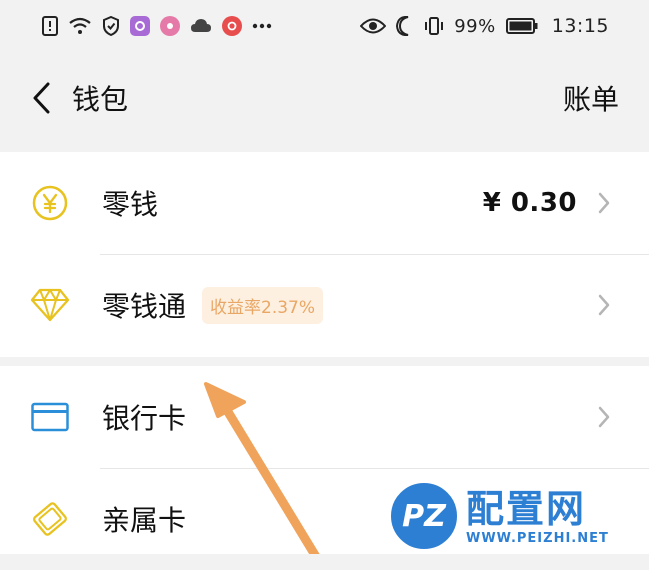 The image size is (649, 570). I want to click on bill-button: 账单, so click(591, 98).